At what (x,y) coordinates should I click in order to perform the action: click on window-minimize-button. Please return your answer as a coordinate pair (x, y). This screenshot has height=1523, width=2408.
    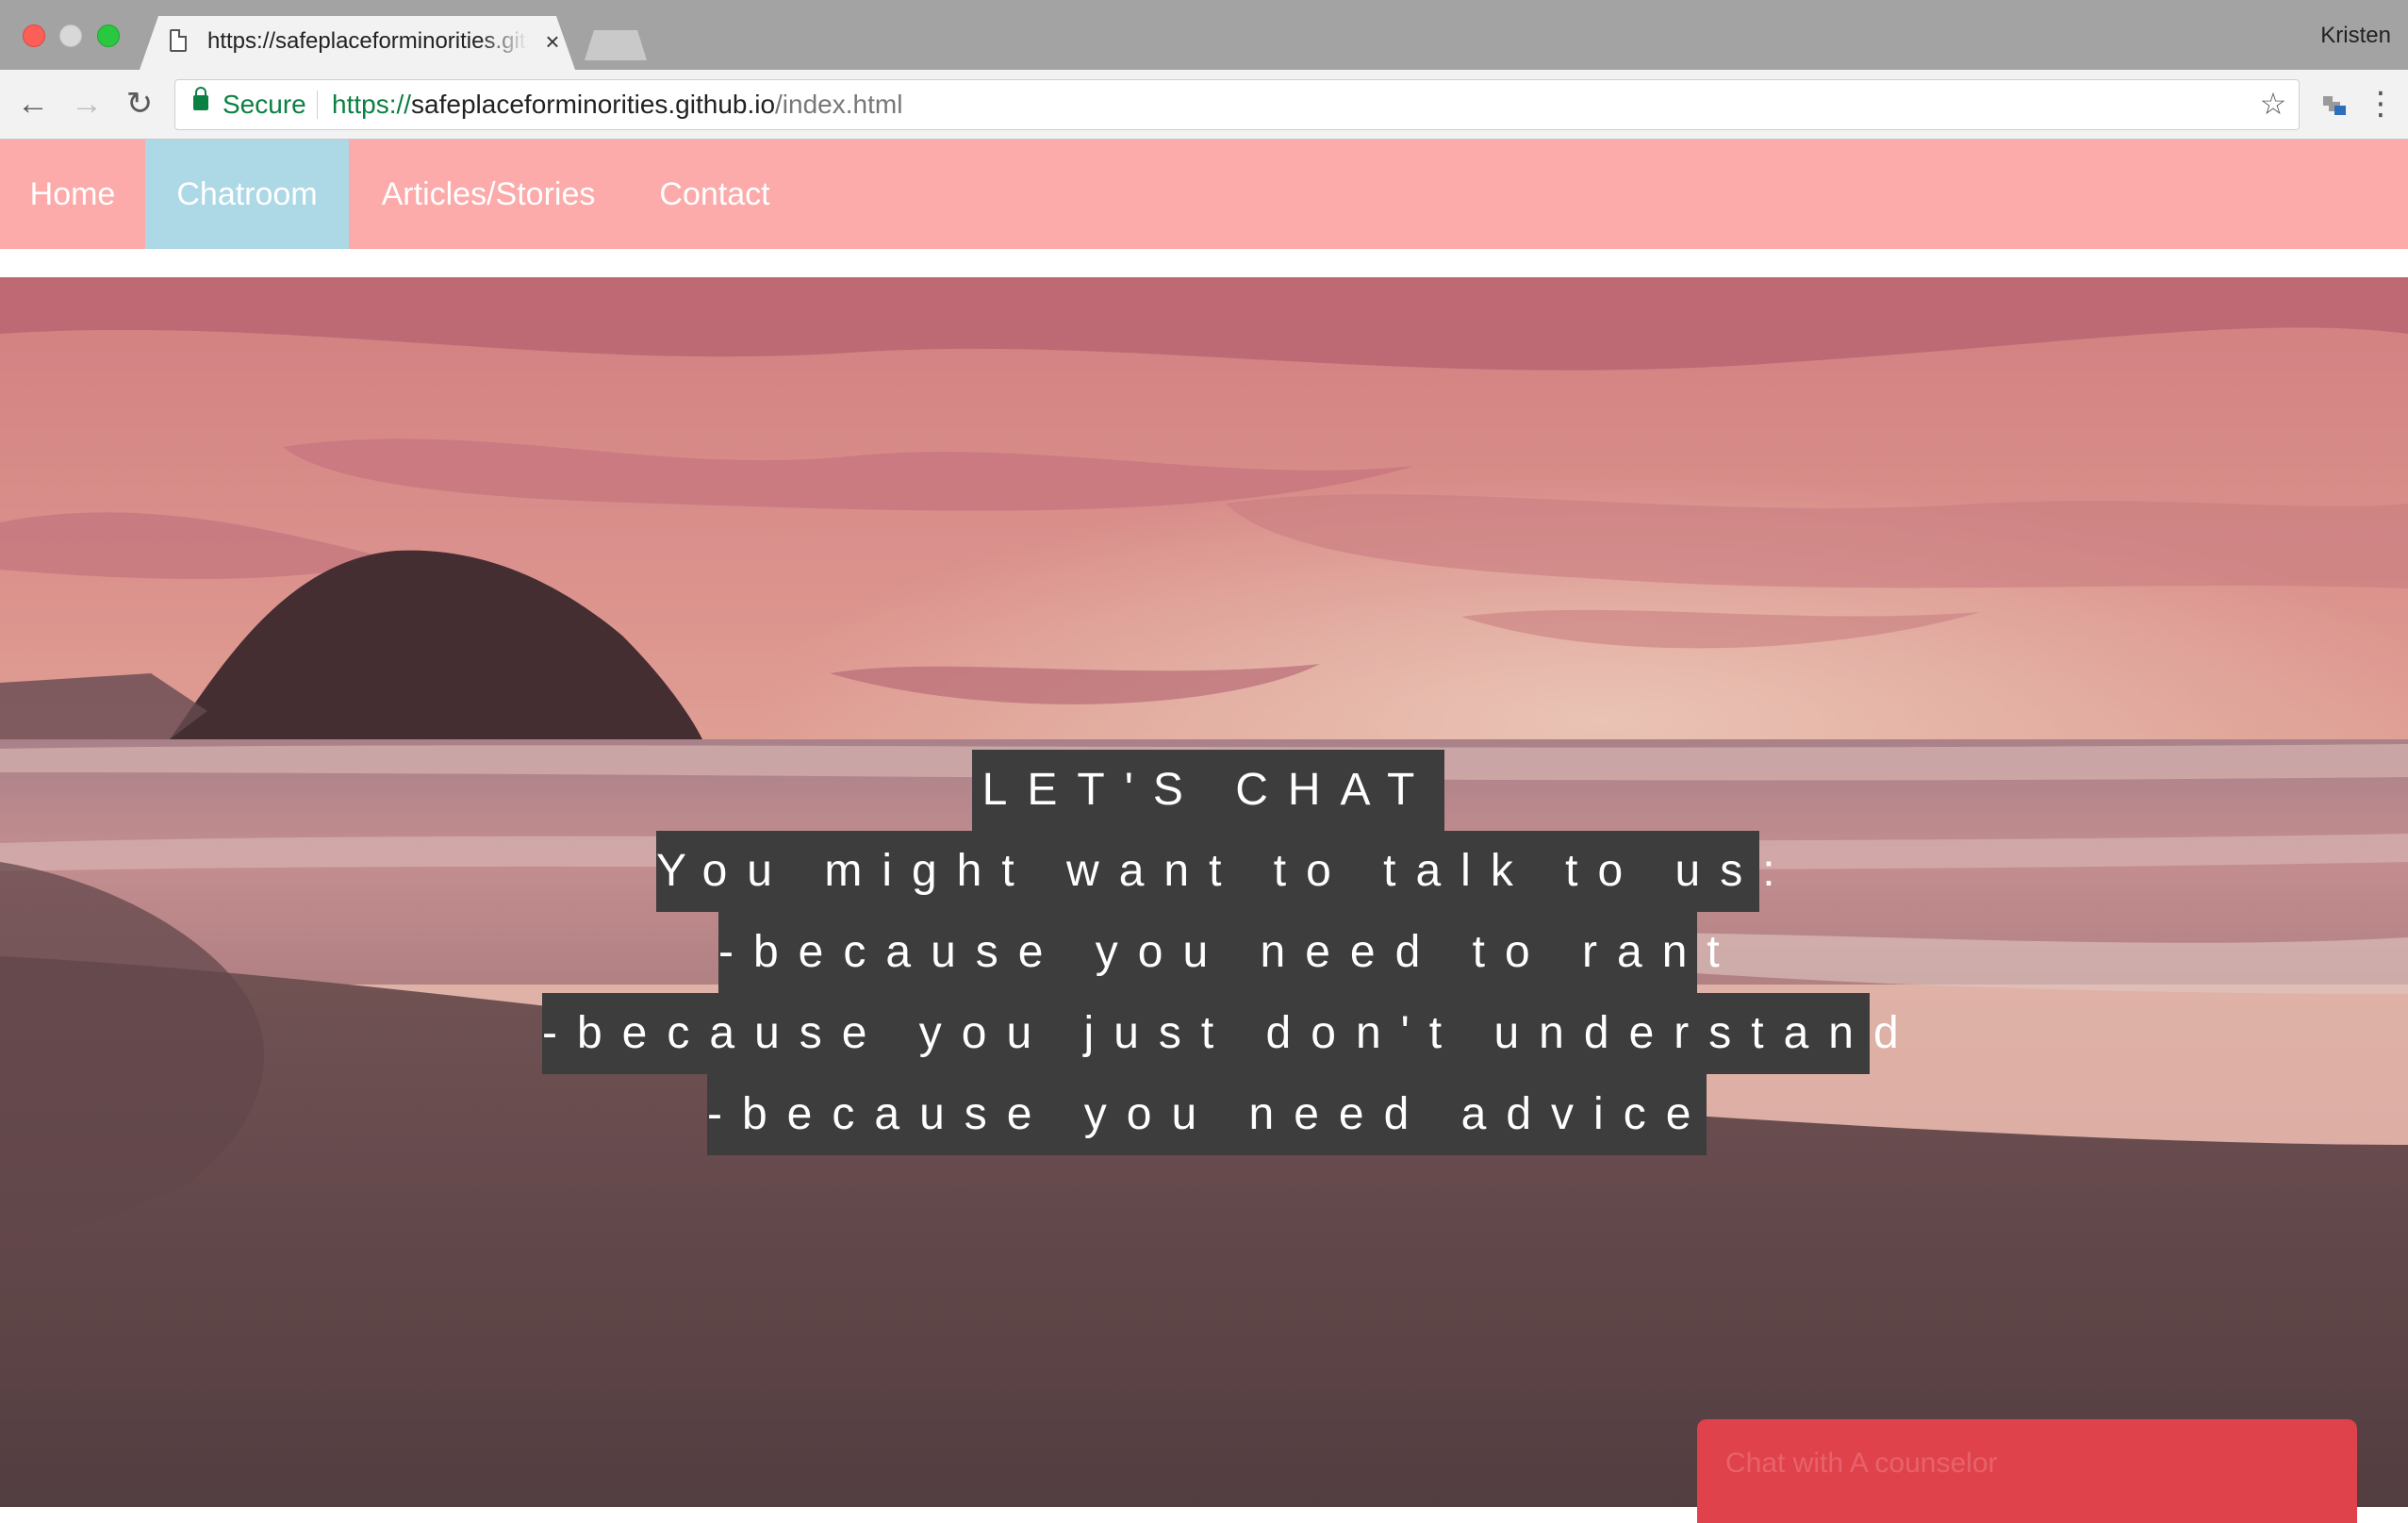
    Looking at the image, I should click on (70, 36).